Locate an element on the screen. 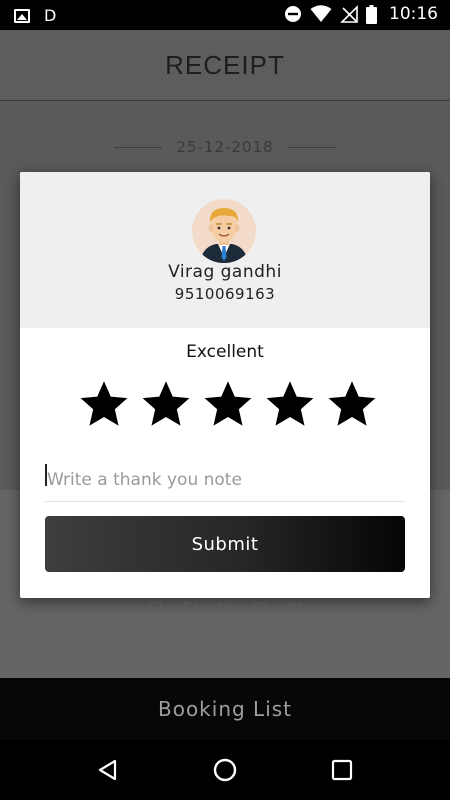 The width and height of the screenshot is (450, 800). dnd-icon is located at coordinates (293, 14).